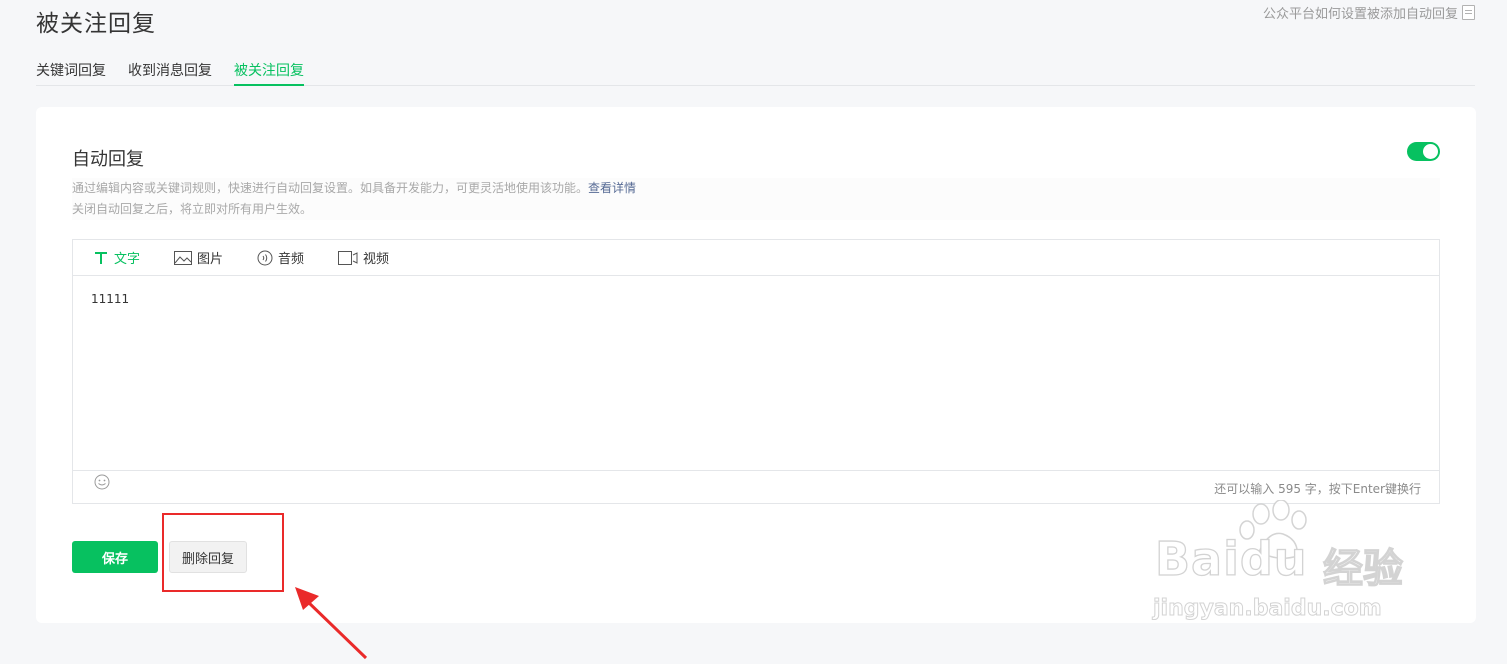 The height and width of the screenshot is (664, 1507). Describe the element at coordinates (115, 557) in the screenshot. I see `save-button: 保存` at that location.